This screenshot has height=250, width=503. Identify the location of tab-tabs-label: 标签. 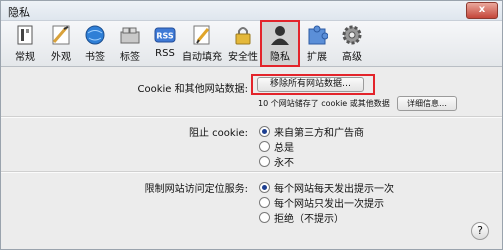
(130, 57).